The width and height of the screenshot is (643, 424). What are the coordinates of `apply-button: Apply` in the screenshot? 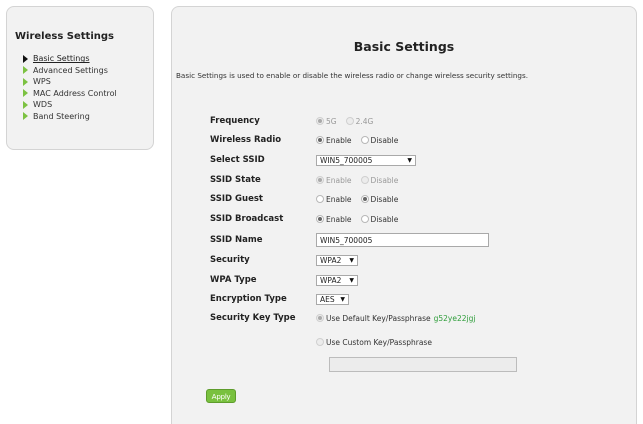 It's located at (221, 396).